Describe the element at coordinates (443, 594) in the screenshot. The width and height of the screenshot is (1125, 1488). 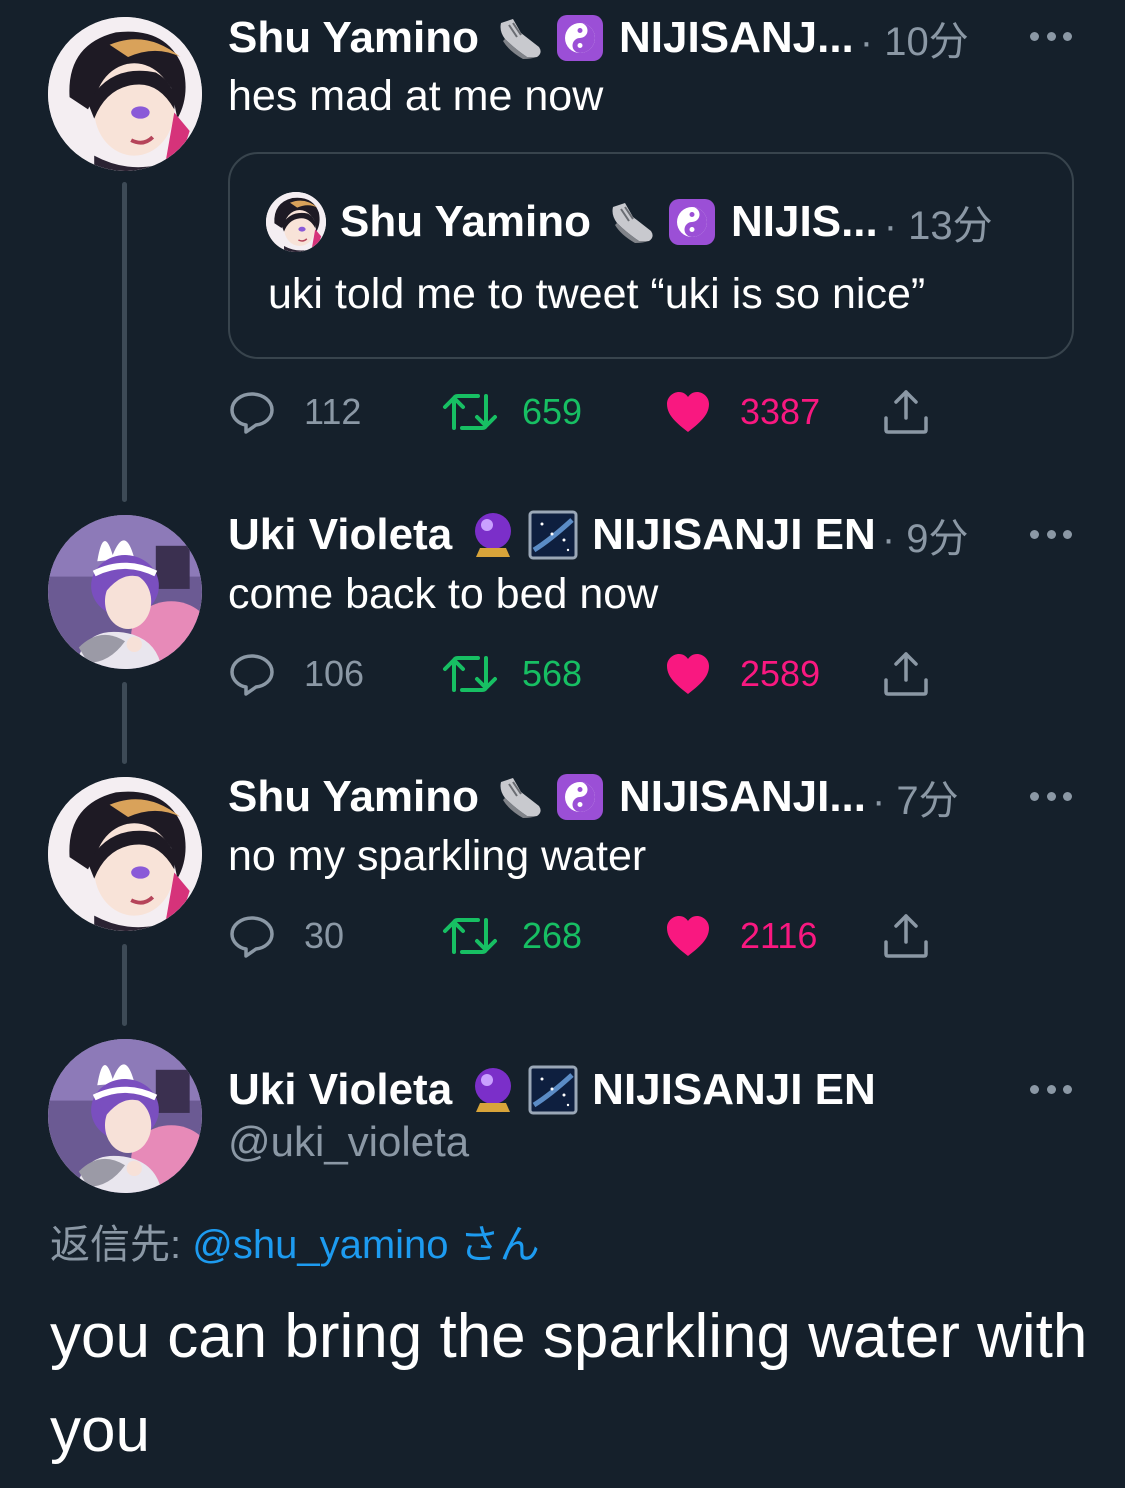
I see `tweet-text: come back to bed now` at that location.